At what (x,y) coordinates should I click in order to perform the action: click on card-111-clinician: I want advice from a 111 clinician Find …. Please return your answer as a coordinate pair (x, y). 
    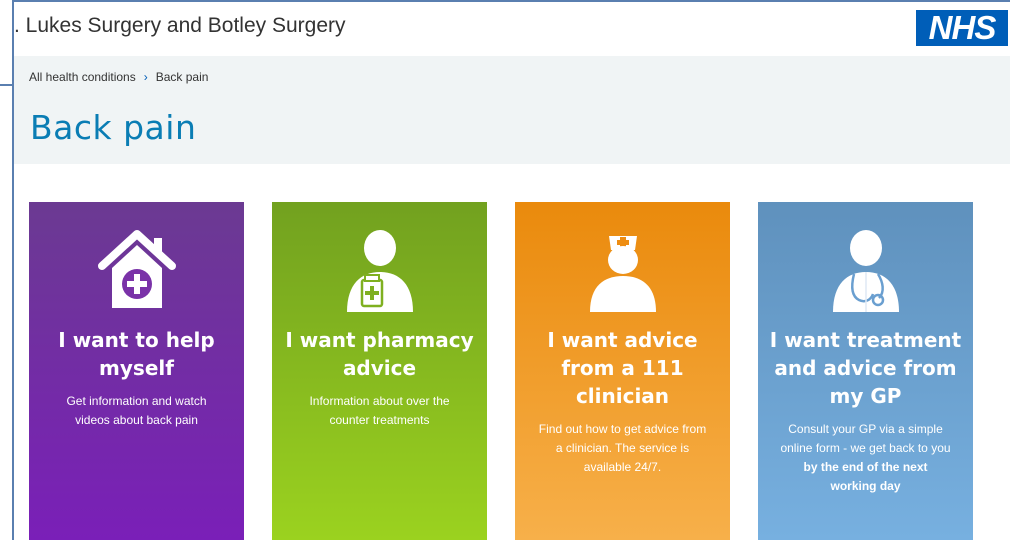
    Looking at the image, I should click on (622, 371).